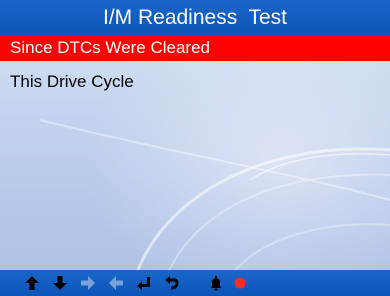  Describe the element at coordinates (195, 17) in the screenshot. I see `screen-title: I/M Readiness Test` at that location.